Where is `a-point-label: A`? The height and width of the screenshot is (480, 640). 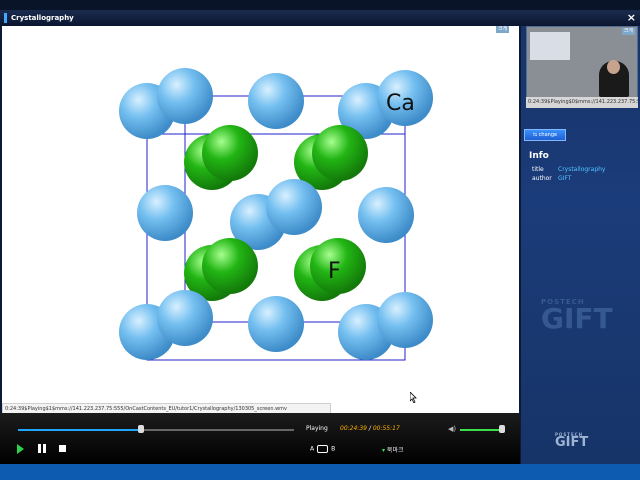
a-point-label: A is located at coordinates (312, 449).